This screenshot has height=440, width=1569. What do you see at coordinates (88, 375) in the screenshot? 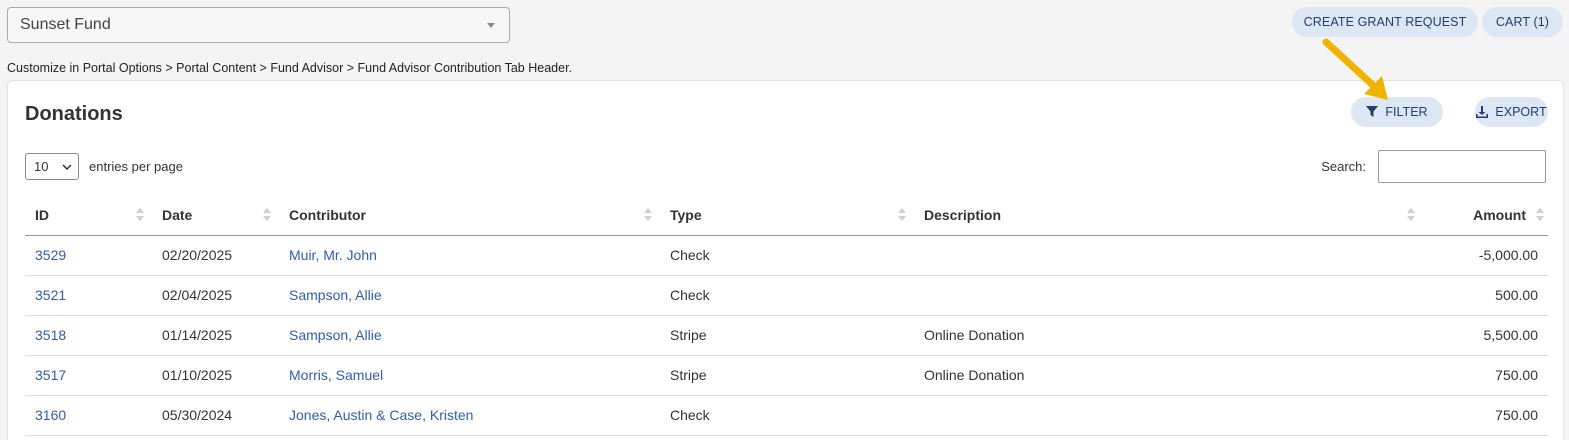
I see `donation-id-link: 3517` at bounding box center [88, 375].